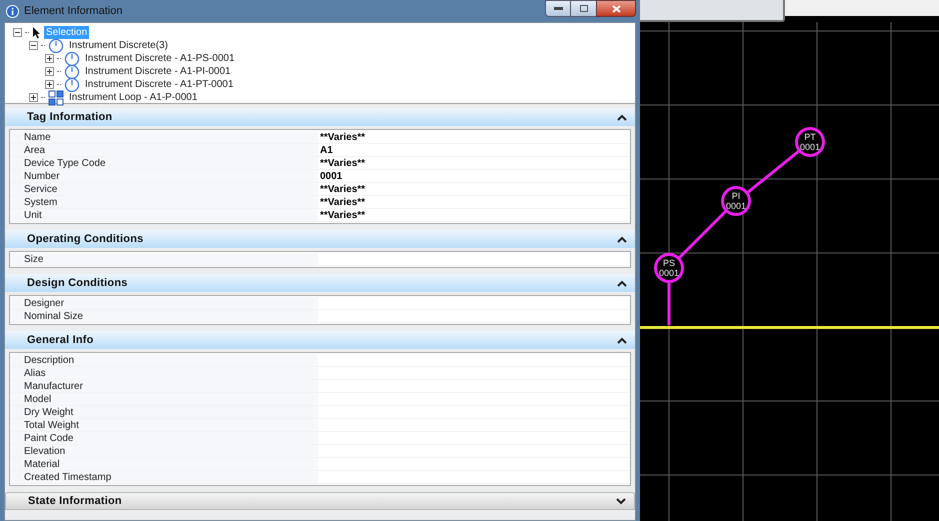 The image size is (939, 521). What do you see at coordinates (164, 386) in the screenshot?
I see `property-label: Manufacturer` at bounding box center [164, 386].